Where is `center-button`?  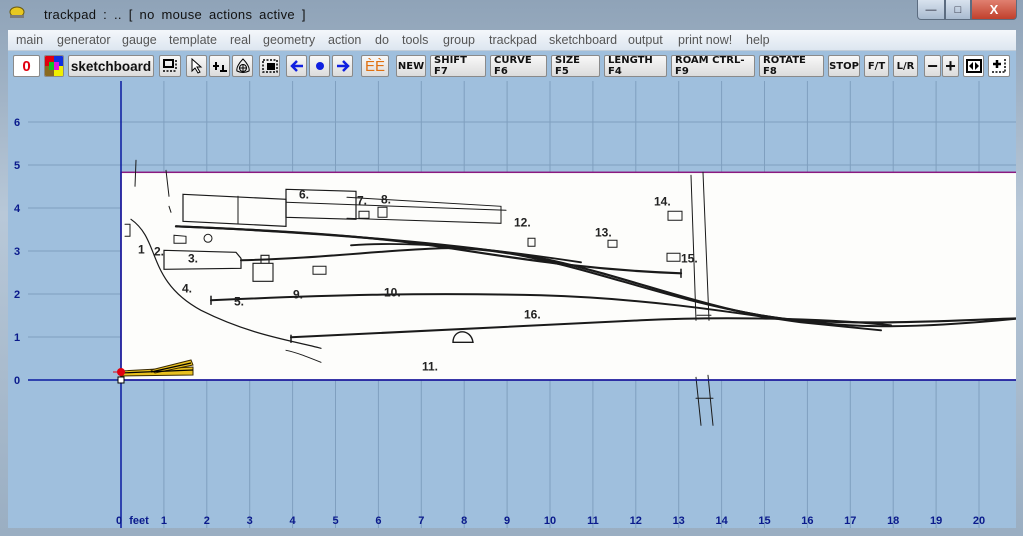 center-button is located at coordinates (319, 66).